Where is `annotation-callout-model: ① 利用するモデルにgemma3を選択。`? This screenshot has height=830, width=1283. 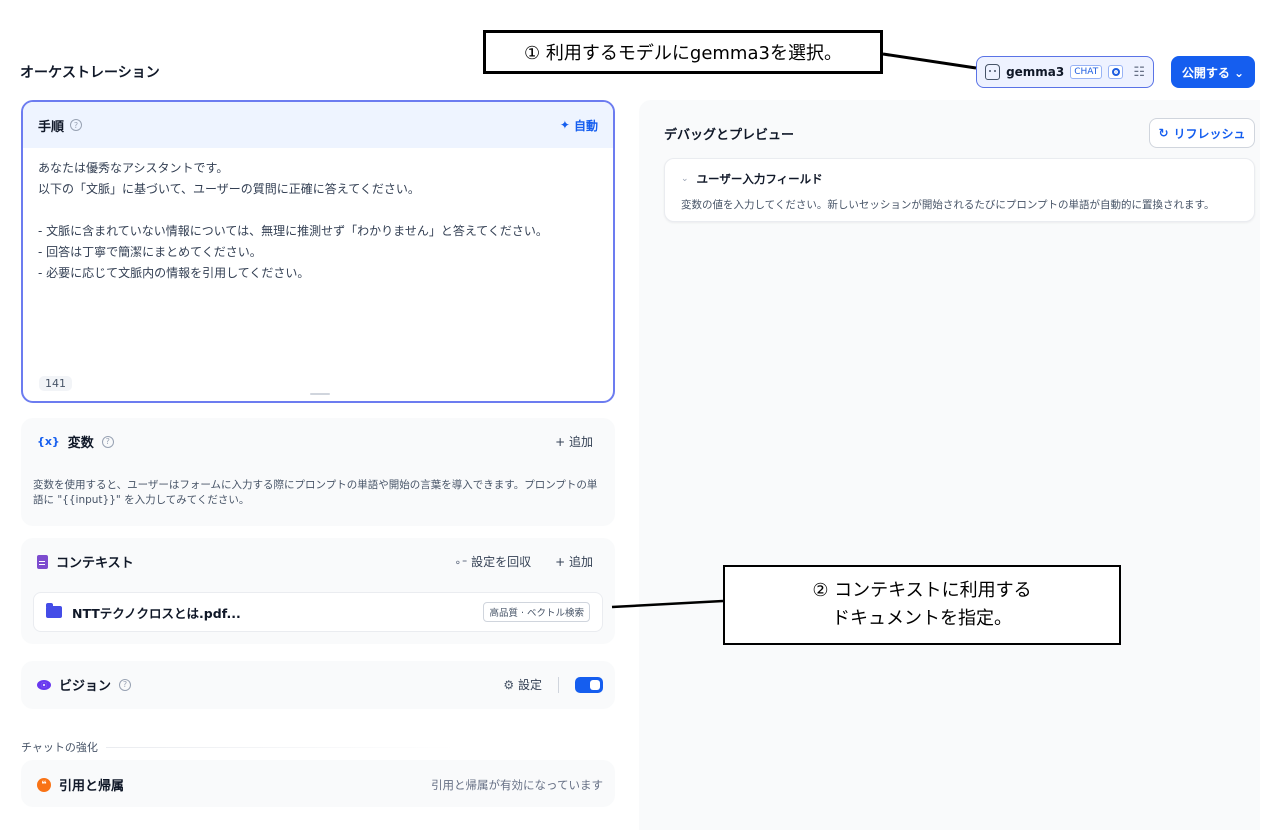
annotation-callout-model: ① 利用するモデルにgemma3を選択。 is located at coordinates (683, 52).